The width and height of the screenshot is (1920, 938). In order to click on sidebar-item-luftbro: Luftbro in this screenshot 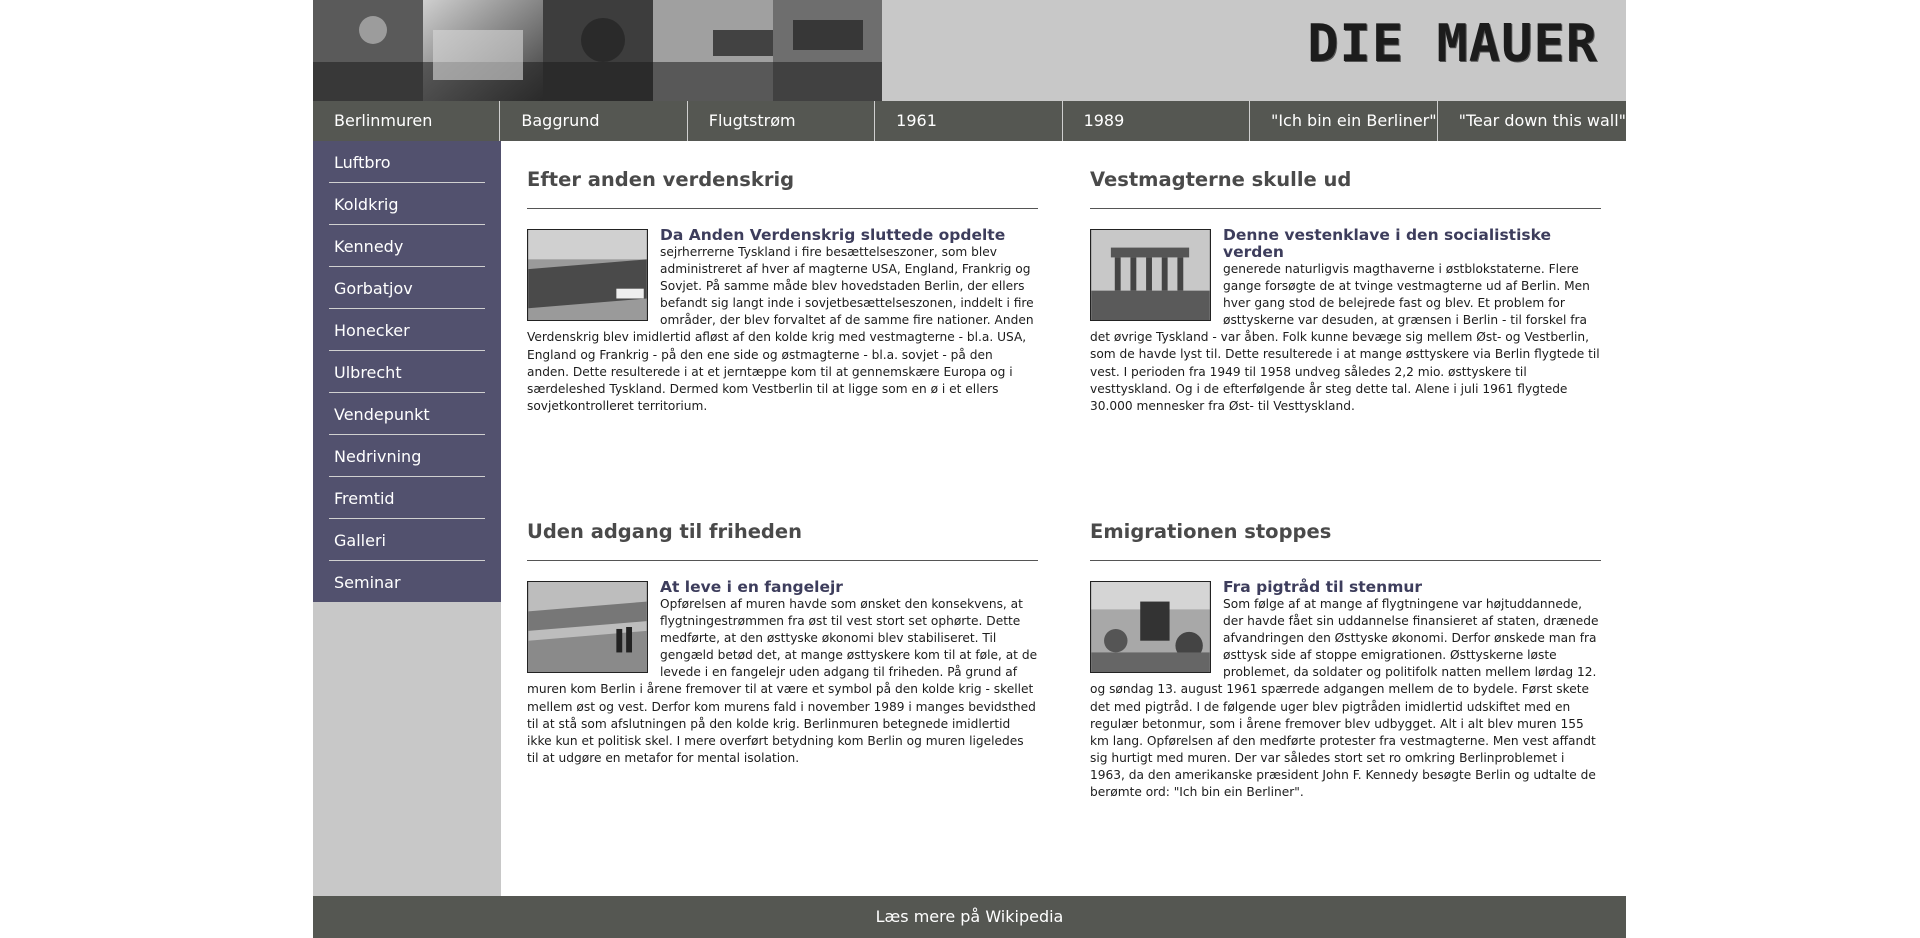, I will do `click(407, 162)`.